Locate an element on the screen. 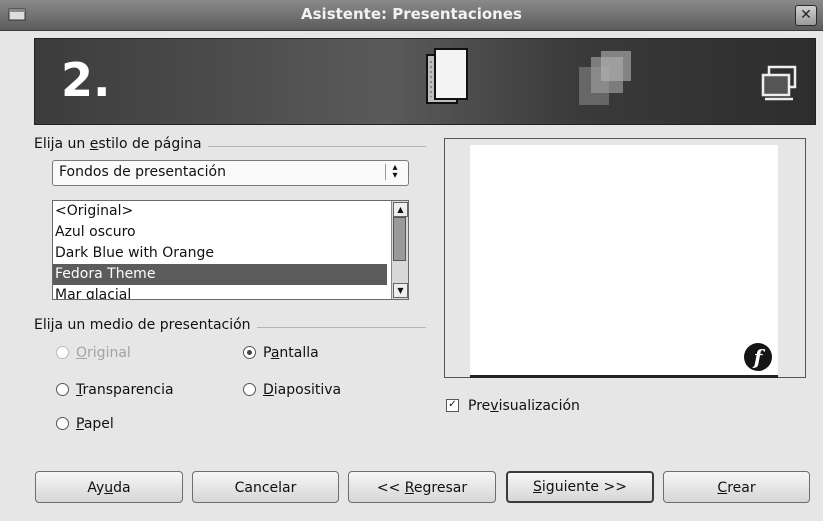 This screenshot has height=521, width=823. radio-pantalla: Pantalla is located at coordinates (281, 353).